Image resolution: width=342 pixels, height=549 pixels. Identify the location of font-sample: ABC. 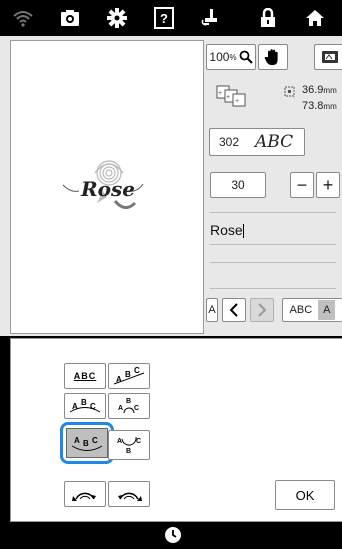
(274, 142).